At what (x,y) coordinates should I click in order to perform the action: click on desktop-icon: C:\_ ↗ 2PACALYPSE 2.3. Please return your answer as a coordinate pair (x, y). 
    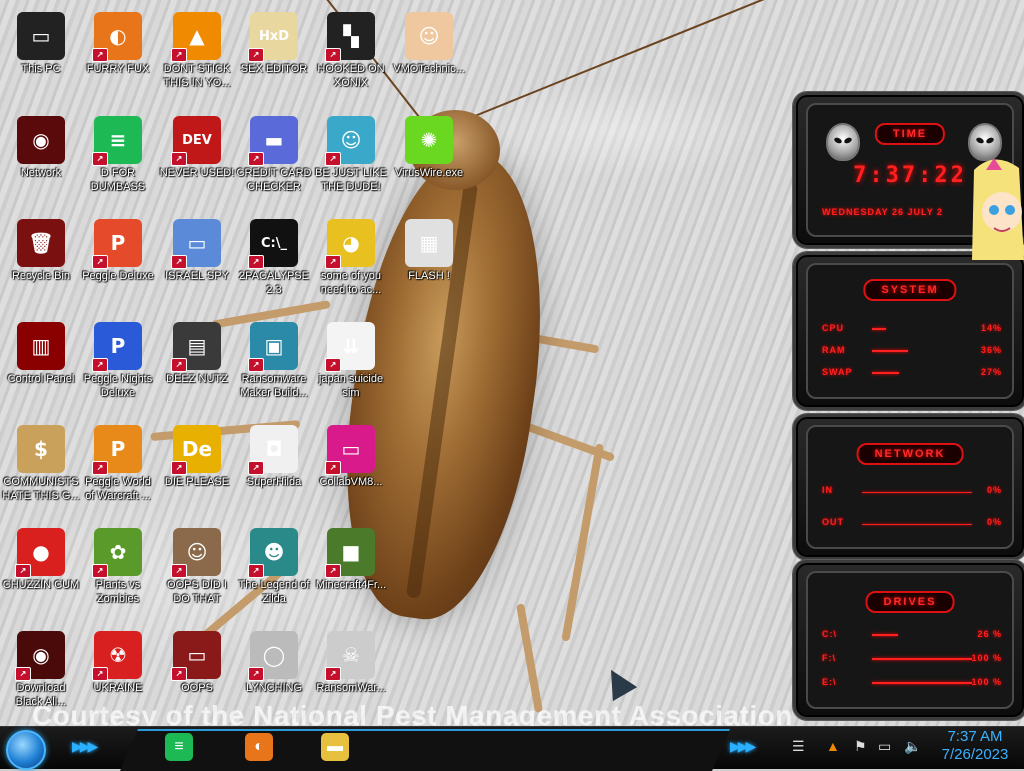
    Looking at the image, I should click on (274, 261).